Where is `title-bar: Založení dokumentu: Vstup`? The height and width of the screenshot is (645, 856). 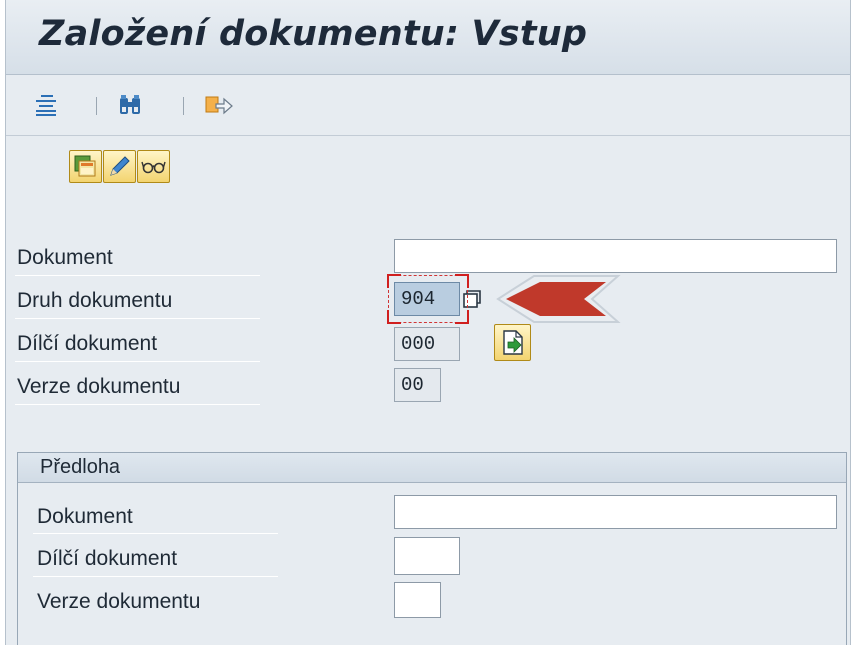 title-bar: Založení dokumentu: Vstup is located at coordinates (428, 37).